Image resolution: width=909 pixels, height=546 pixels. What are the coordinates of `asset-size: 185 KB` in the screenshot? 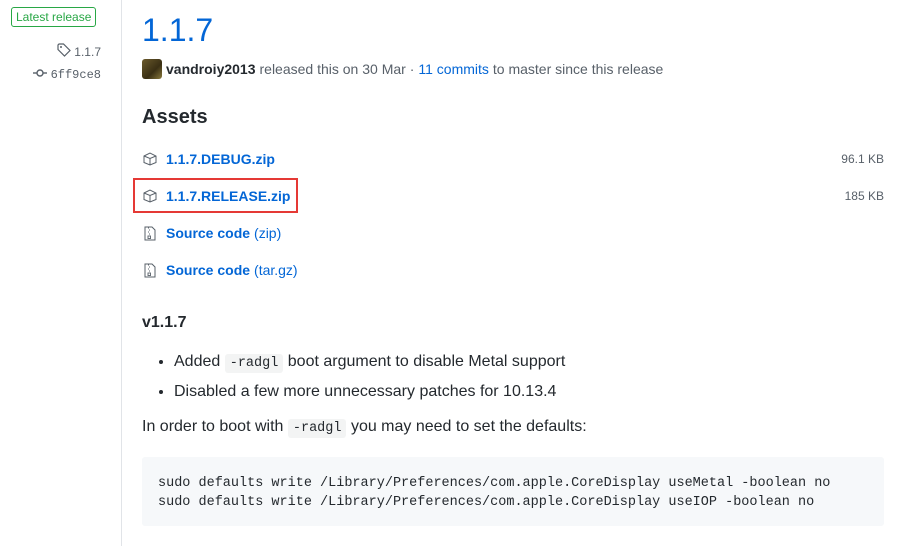 It's located at (864, 196).